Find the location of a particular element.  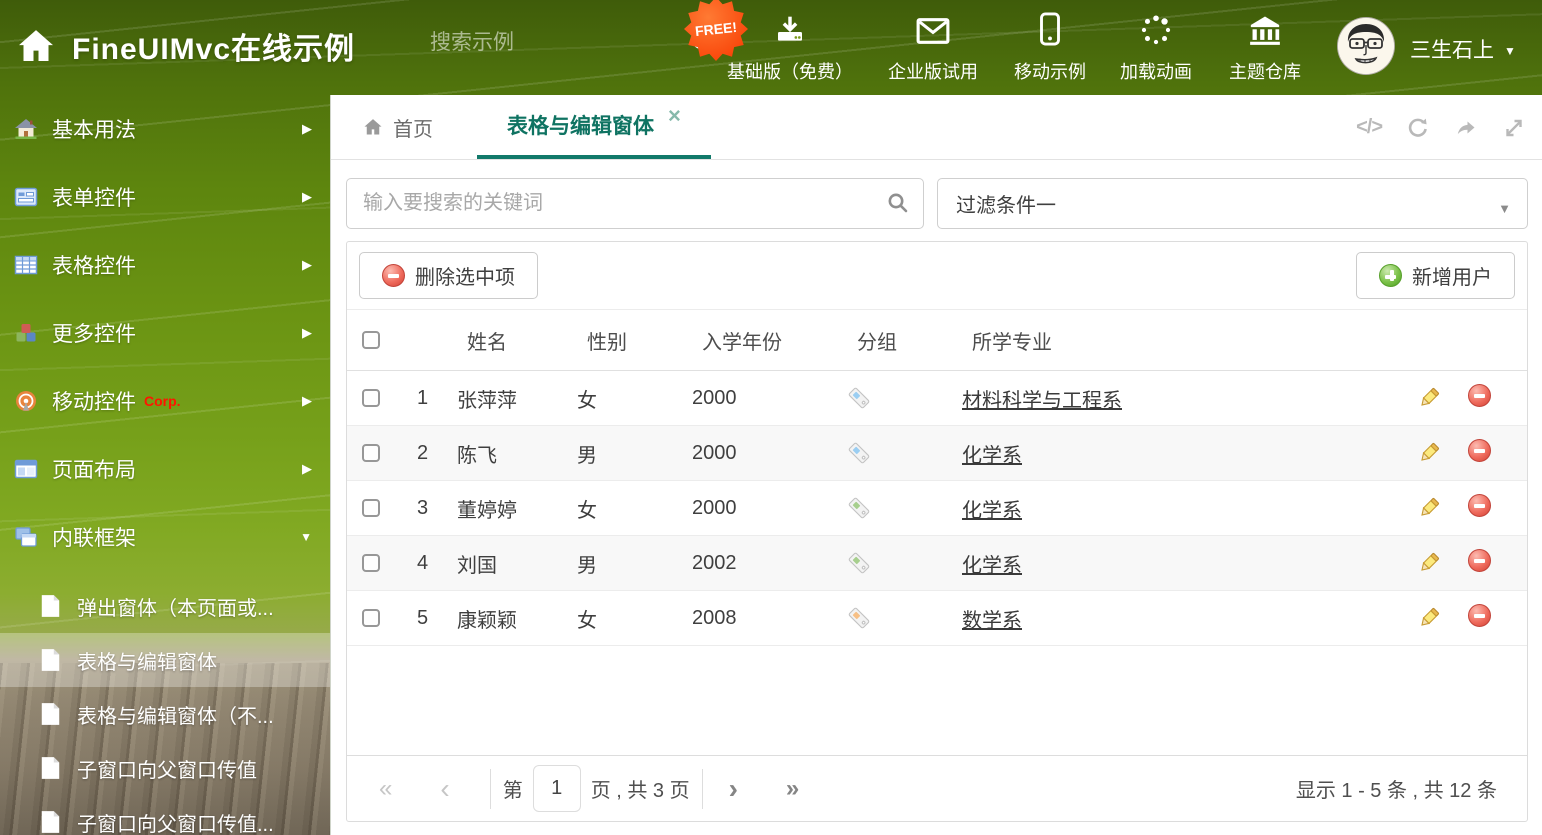

nav-mobile-demo: 移动示例 is located at coordinates (1050, 48).